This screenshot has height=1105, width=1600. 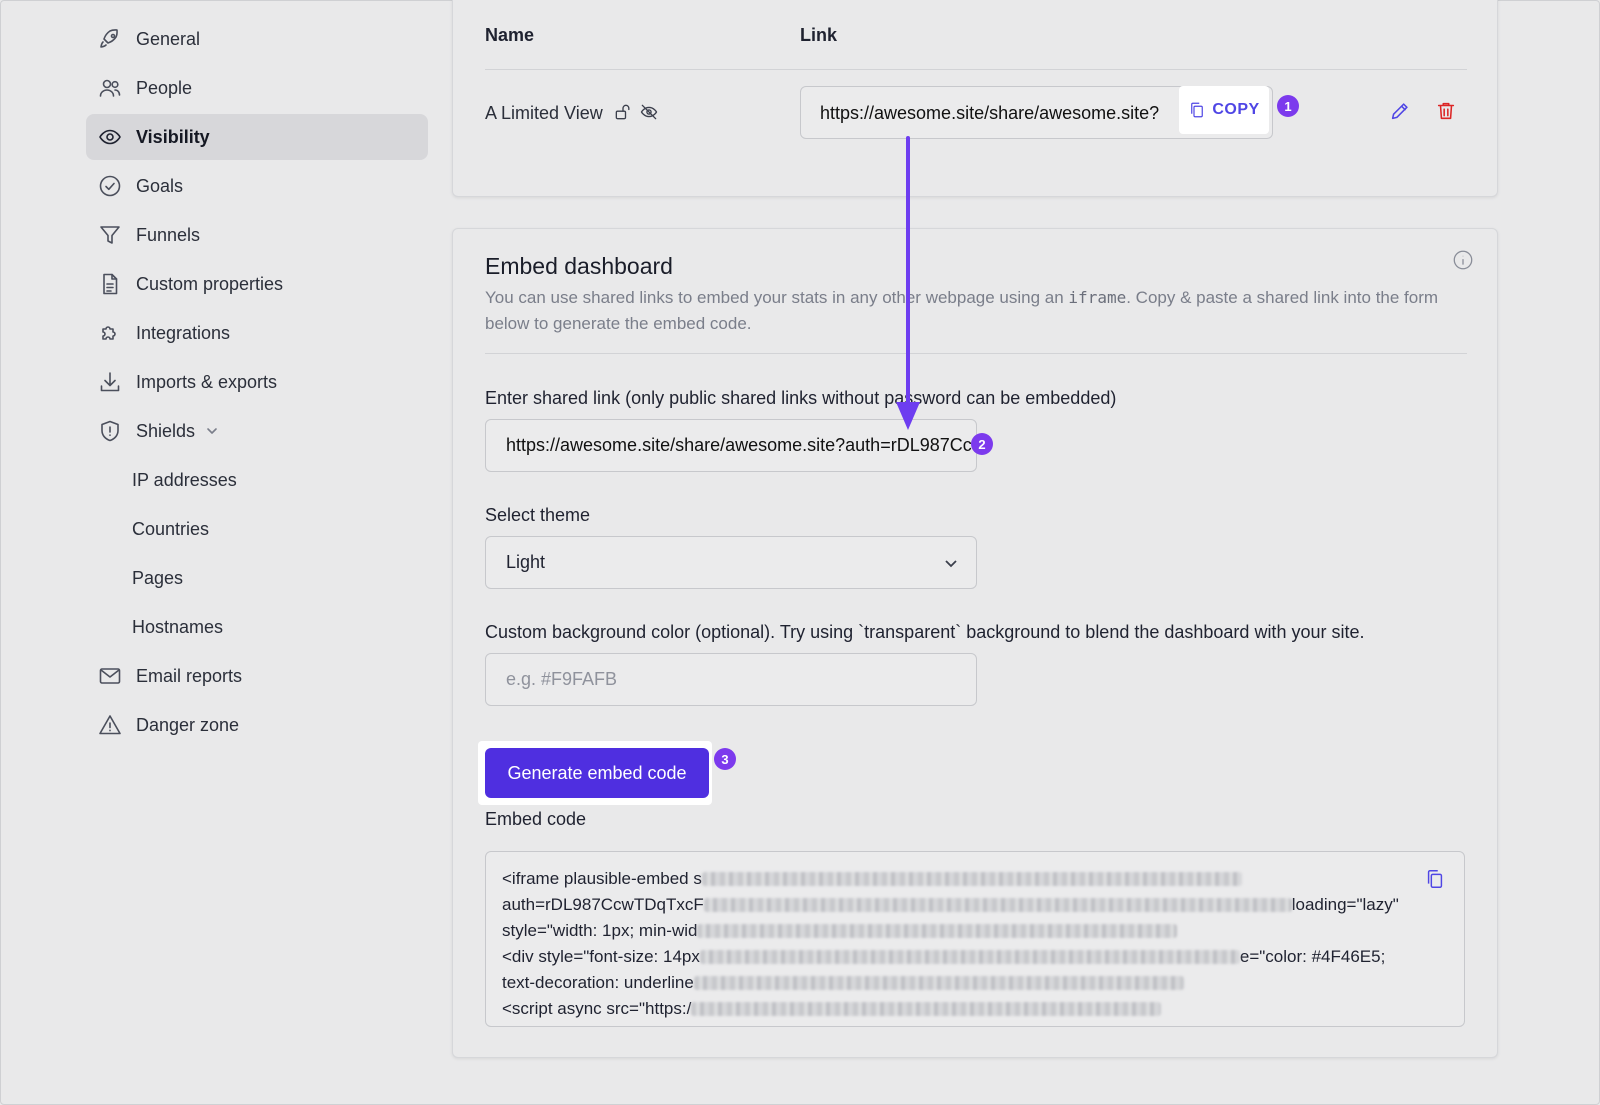 What do you see at coordinates (975, 931) in the screenshot?
I see `code-line: style="width: 1px; min-wid` at bounding box center [975, 931].